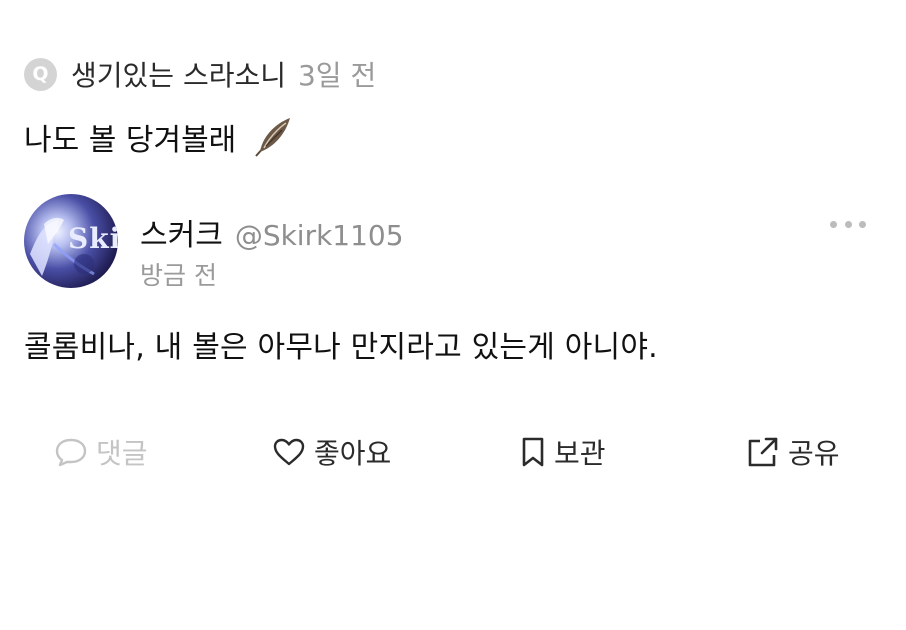  What do you see at coordinates (289, 452) in the screenshot?
I see `heart-icon` at bounding box center [289, 452].